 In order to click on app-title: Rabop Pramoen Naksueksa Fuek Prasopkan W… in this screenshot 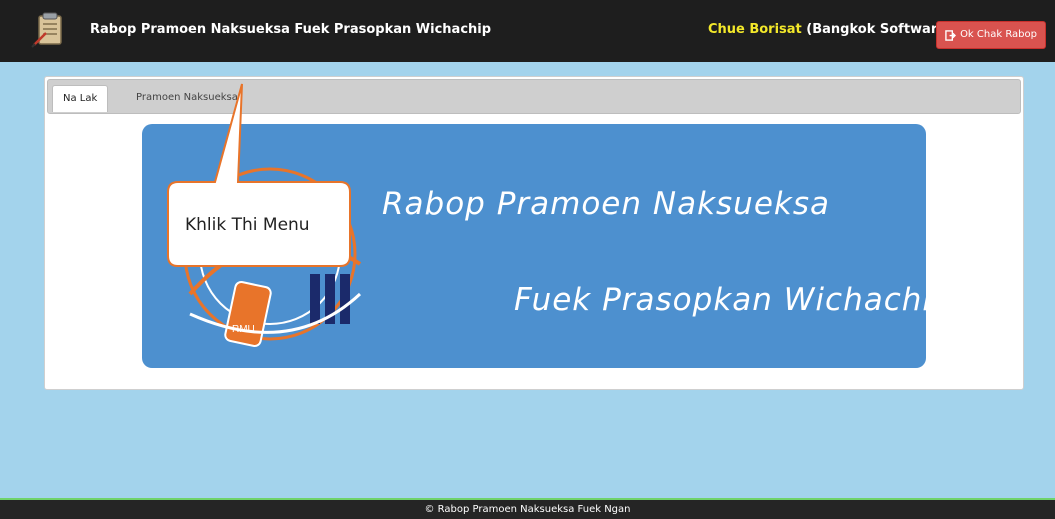, I will do `click(290, 29)`.